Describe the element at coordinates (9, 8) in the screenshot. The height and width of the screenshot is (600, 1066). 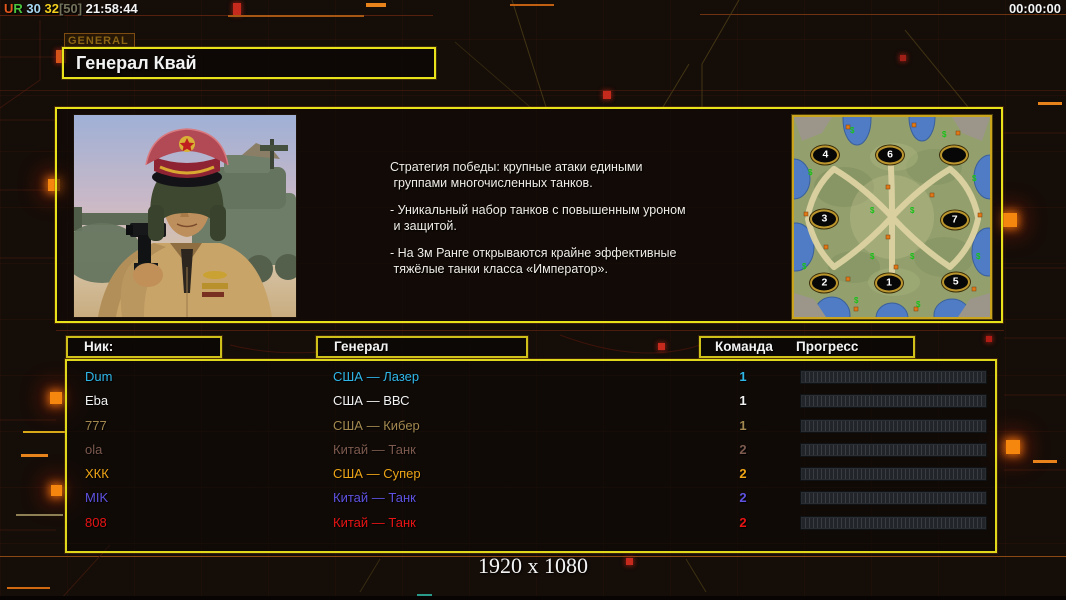
I see `status-segment: U` at that location.